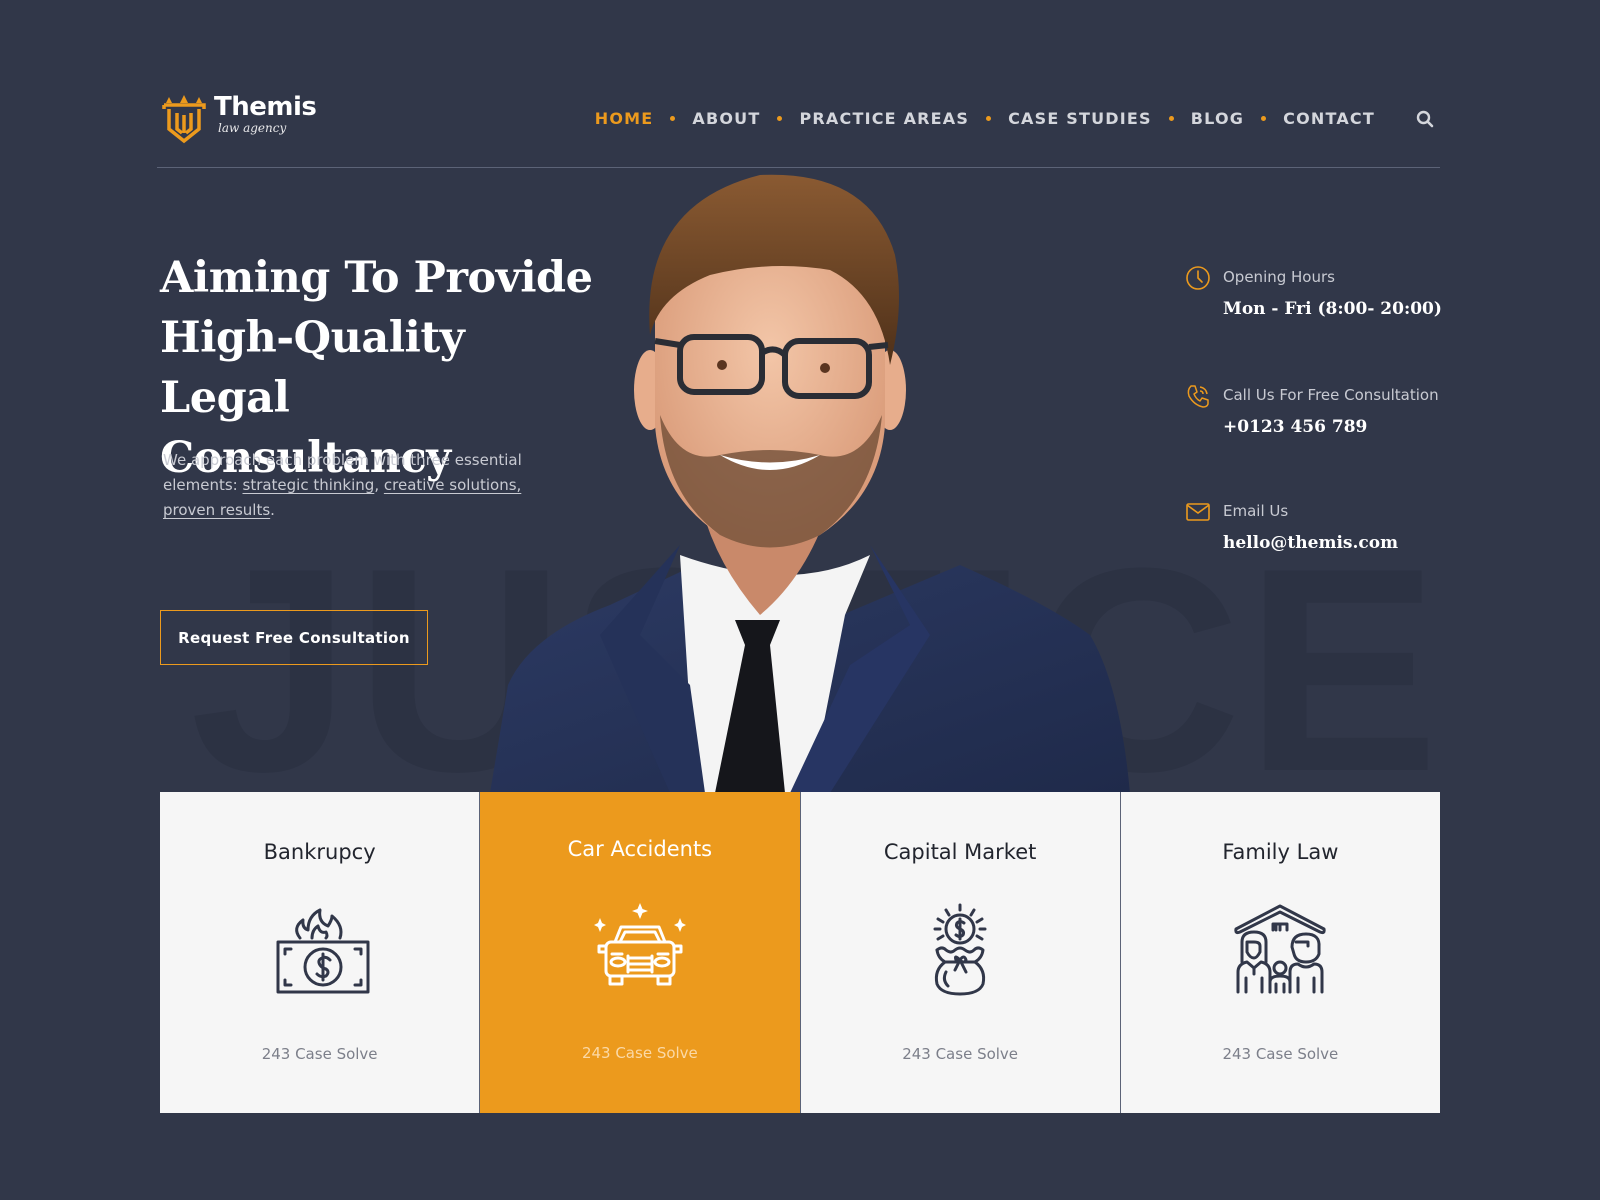  I want to click on search-icon, so click(1425, 119).